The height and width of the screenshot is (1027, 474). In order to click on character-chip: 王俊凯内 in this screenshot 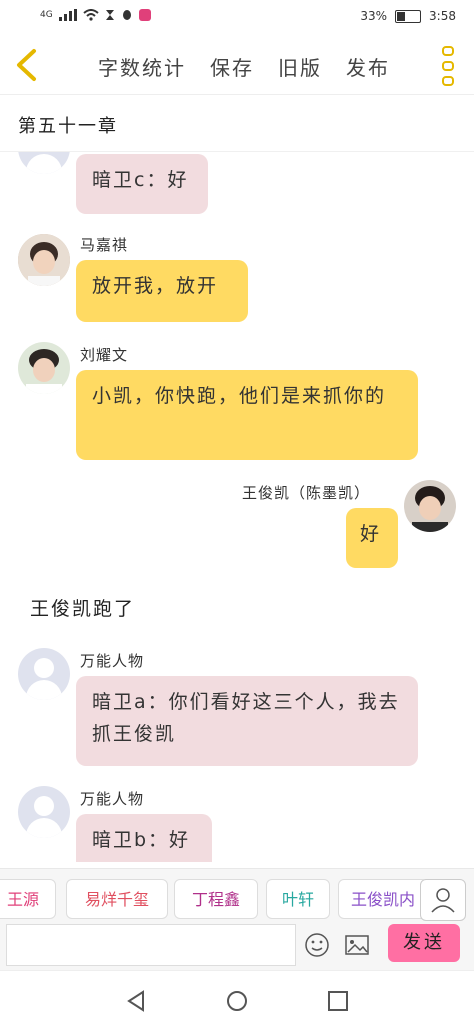, I will do `click(383, 899)`.